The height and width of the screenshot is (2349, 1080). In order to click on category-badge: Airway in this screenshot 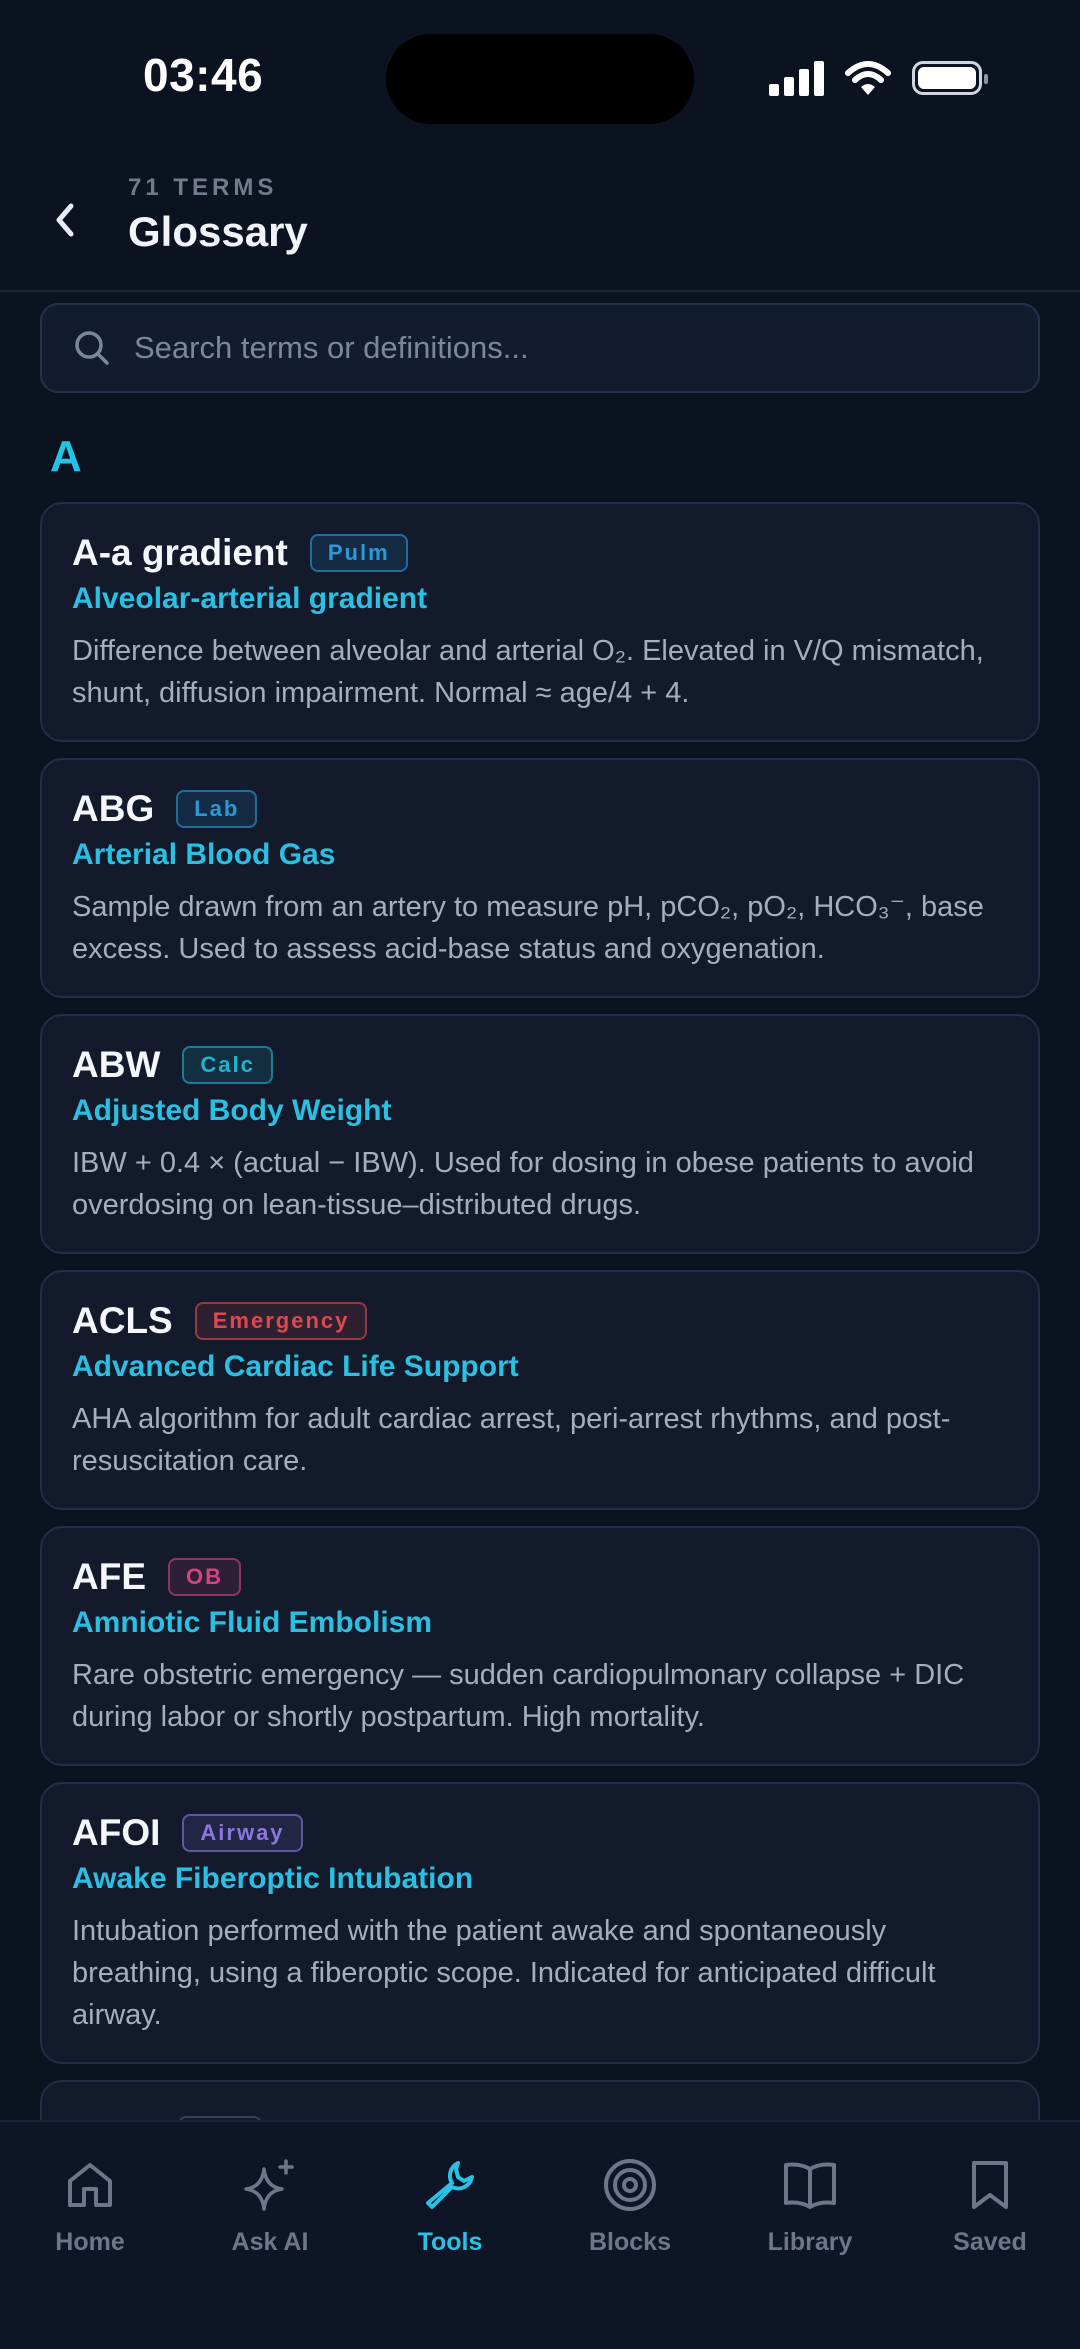, I will do `click(242, 1833)`.